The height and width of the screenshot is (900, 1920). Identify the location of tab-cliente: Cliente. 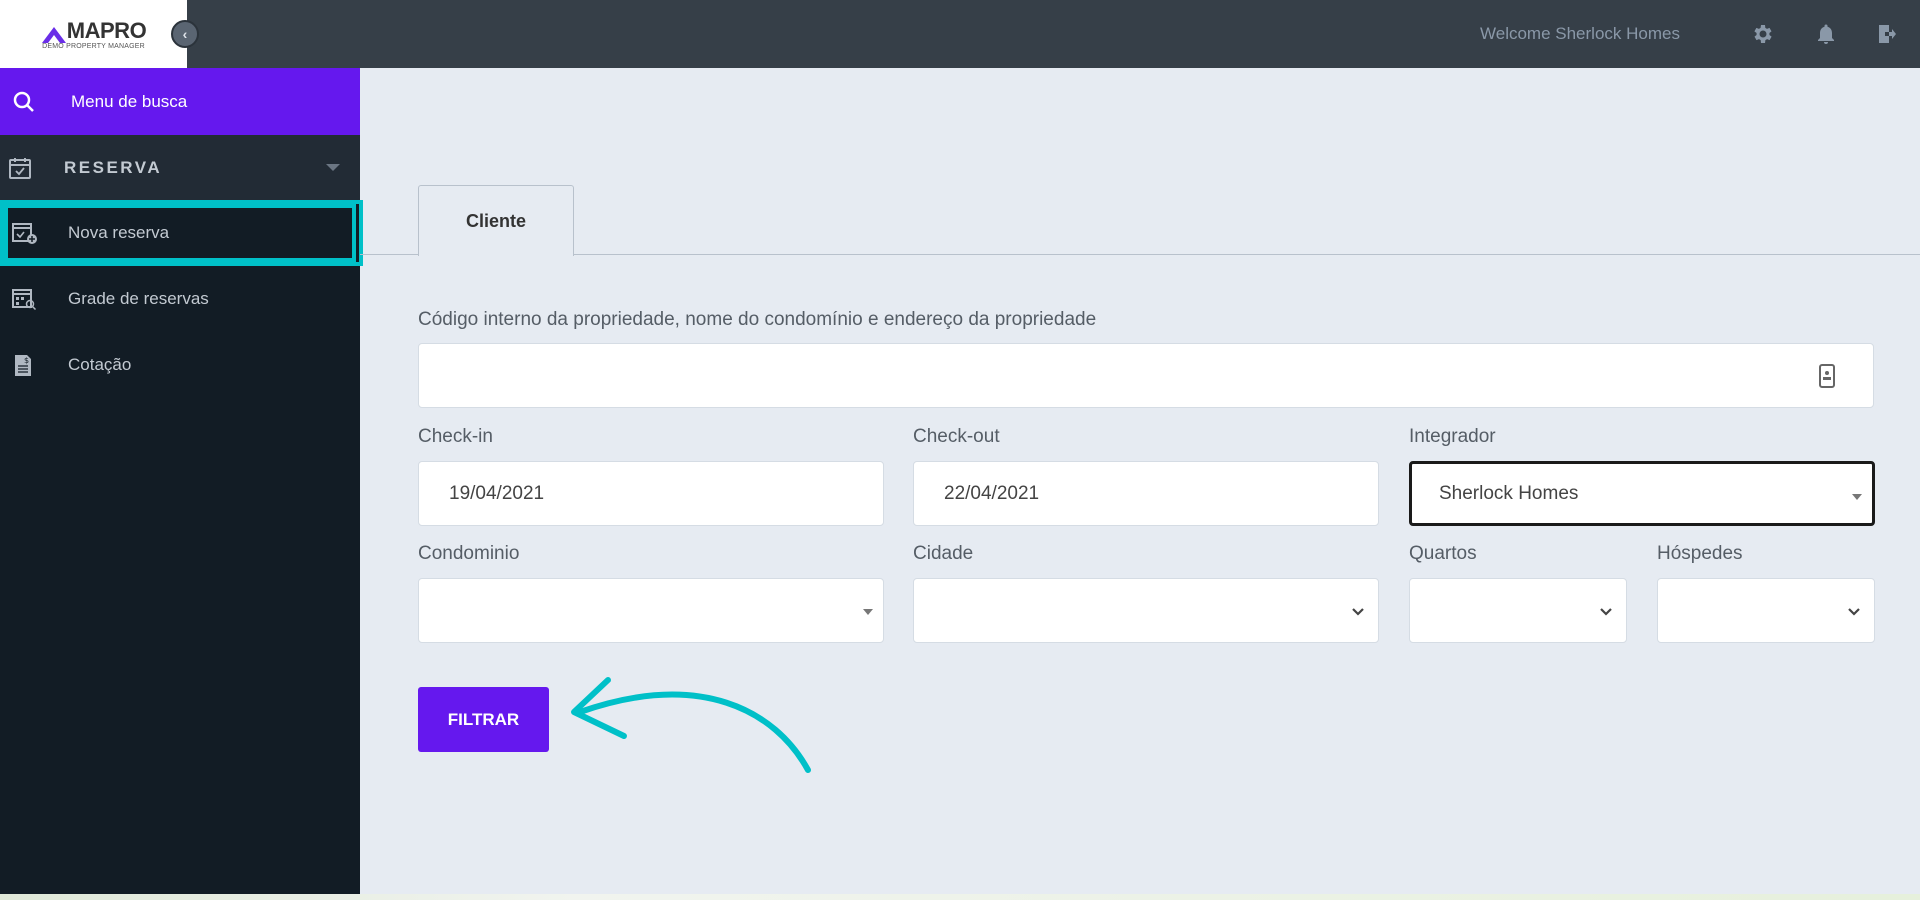
(496, 220).